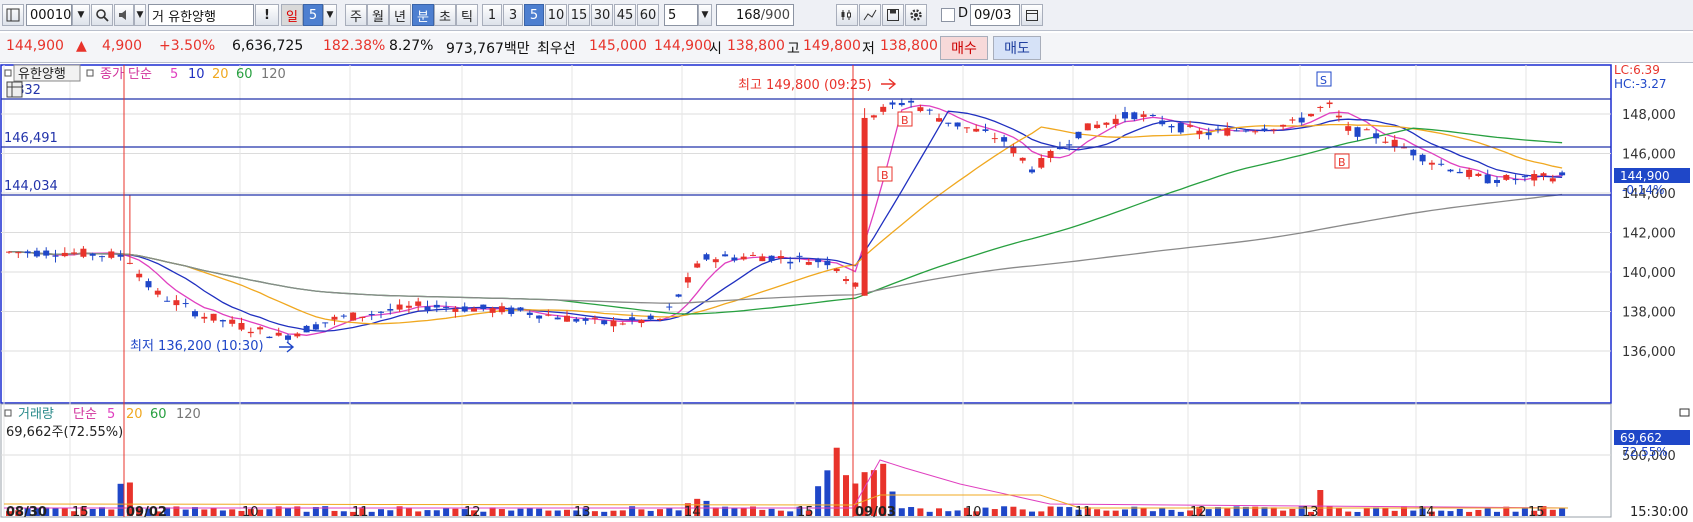 The width and height of the screenshot is (1693, 522). Describe the element at coordinates (313, 15) in the screenshot. I see `period-select: 5` at that location.